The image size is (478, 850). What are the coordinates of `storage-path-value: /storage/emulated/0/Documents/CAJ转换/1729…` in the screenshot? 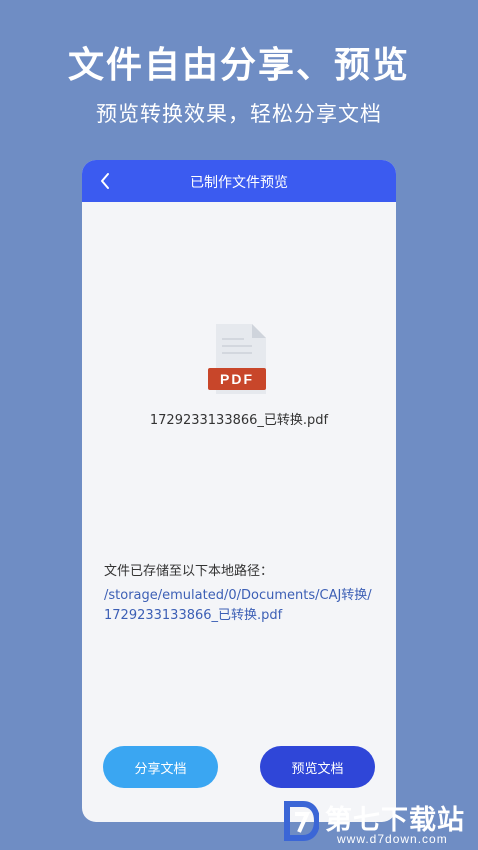 It's located at (239, 606).